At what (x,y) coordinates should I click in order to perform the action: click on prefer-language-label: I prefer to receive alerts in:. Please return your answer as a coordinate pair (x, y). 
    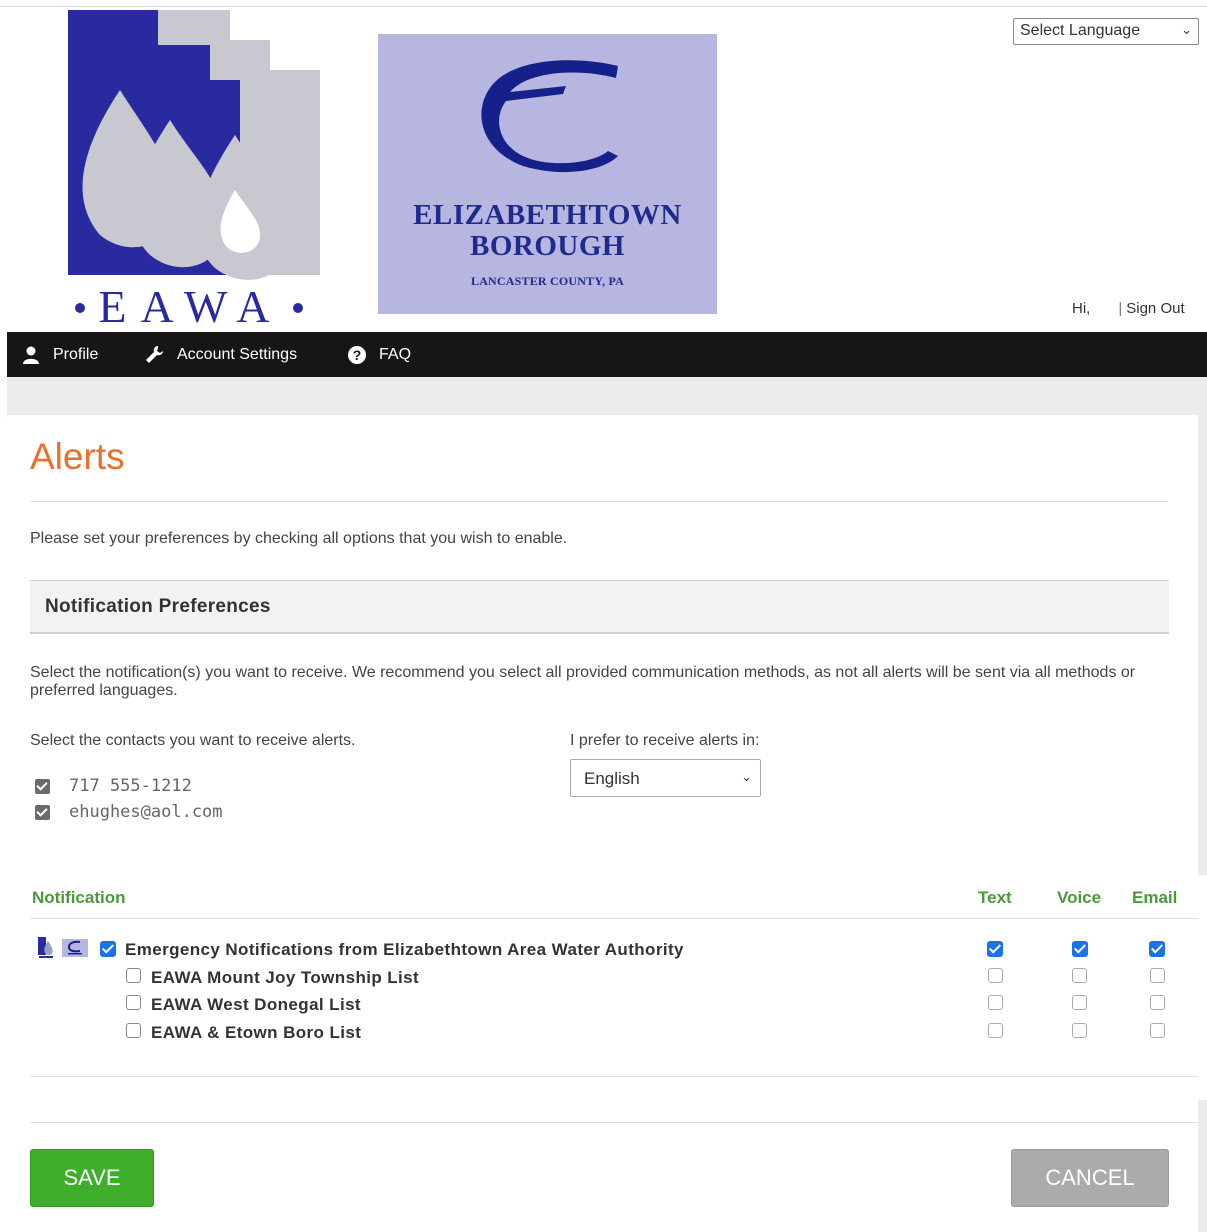
    Looking at the image, I should click on (665, 740).